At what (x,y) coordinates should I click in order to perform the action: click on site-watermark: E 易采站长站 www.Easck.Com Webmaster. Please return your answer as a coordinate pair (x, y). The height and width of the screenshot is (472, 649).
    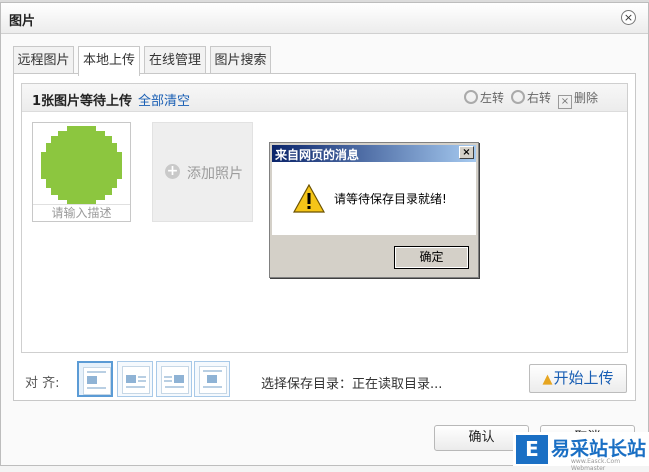
    Looking at the image, I should click on (581, 452).